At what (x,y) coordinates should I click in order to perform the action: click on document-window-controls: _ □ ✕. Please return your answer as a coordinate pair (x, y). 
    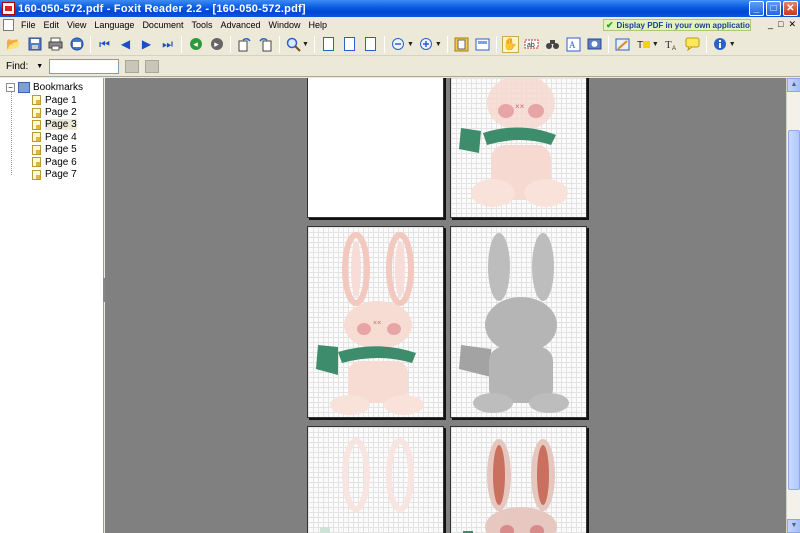
    Looking at the image, I should click on (782, 24).